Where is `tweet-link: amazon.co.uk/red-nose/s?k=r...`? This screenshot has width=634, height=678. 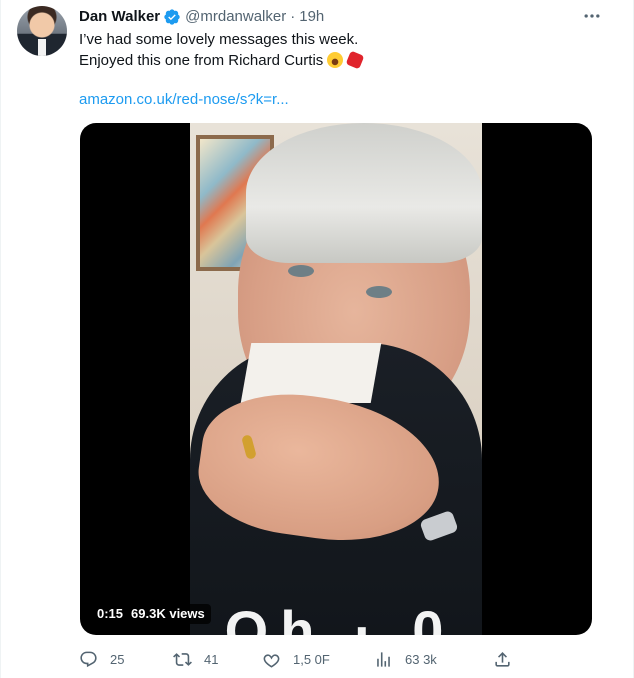 tweet-link: amazon.co.uk/red-nose/s?k=r... is located at coordinates (184, 99).